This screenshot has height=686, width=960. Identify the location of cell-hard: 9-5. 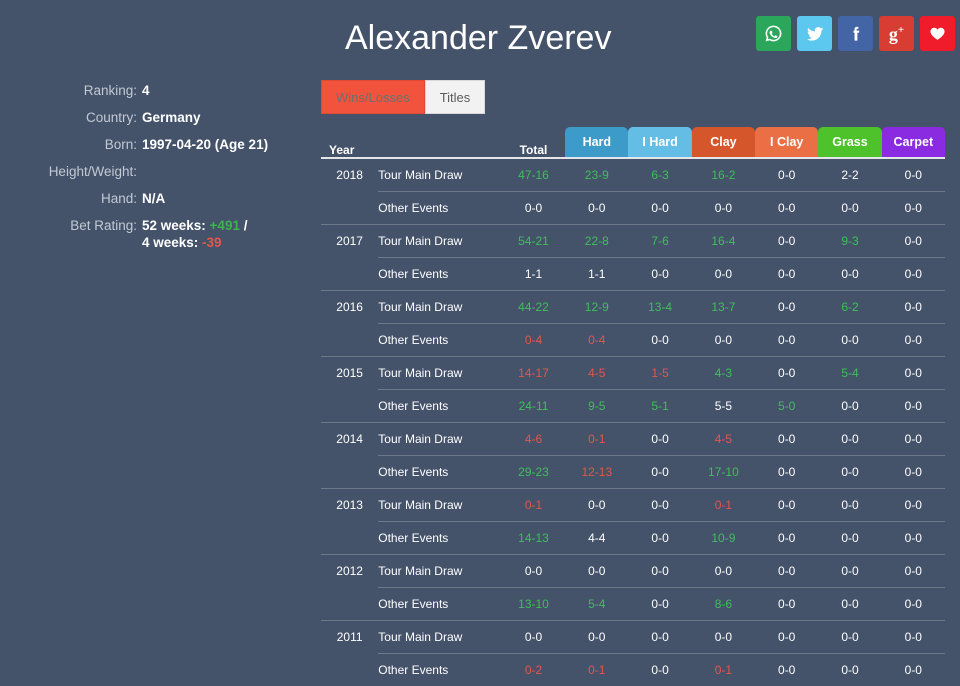
(596, 406).